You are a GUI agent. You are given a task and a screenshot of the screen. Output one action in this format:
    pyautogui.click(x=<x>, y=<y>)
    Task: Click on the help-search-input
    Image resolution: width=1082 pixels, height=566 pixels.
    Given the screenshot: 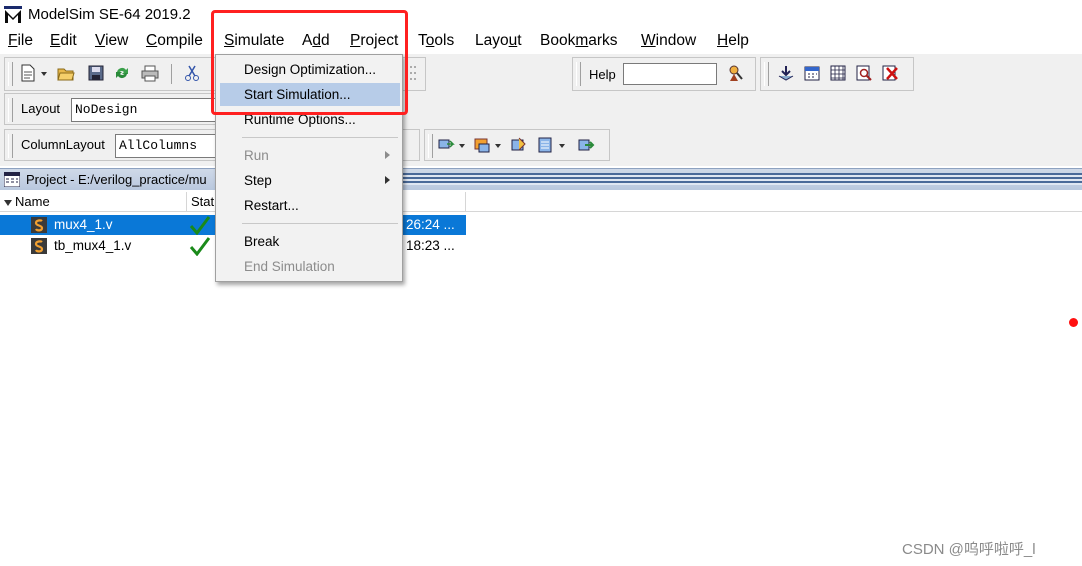 What is the action you would take?
    pyautogui.click(x=670, y=74)
    